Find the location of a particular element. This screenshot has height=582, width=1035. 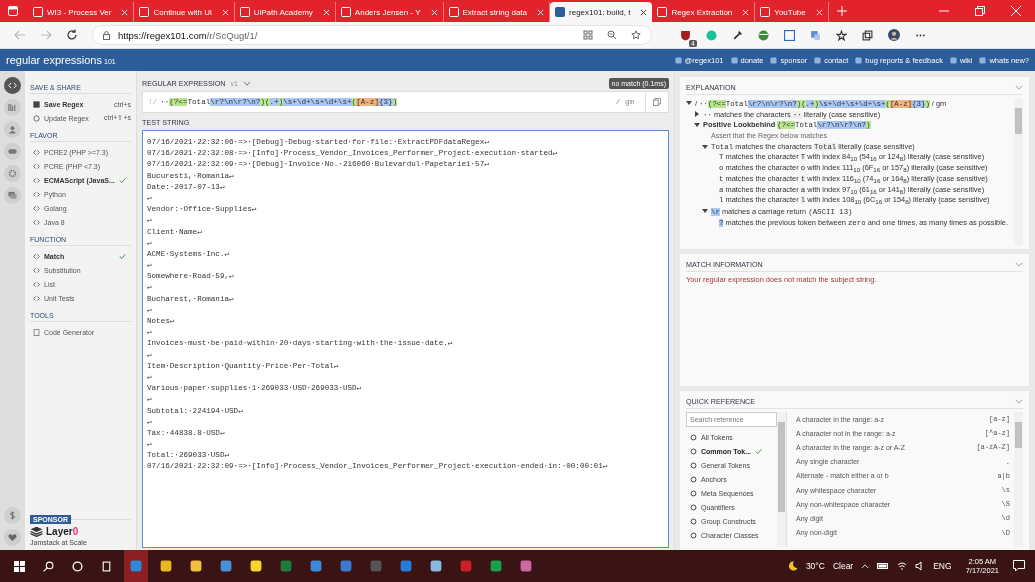

lock-icon is located at coordinates (106, 35).